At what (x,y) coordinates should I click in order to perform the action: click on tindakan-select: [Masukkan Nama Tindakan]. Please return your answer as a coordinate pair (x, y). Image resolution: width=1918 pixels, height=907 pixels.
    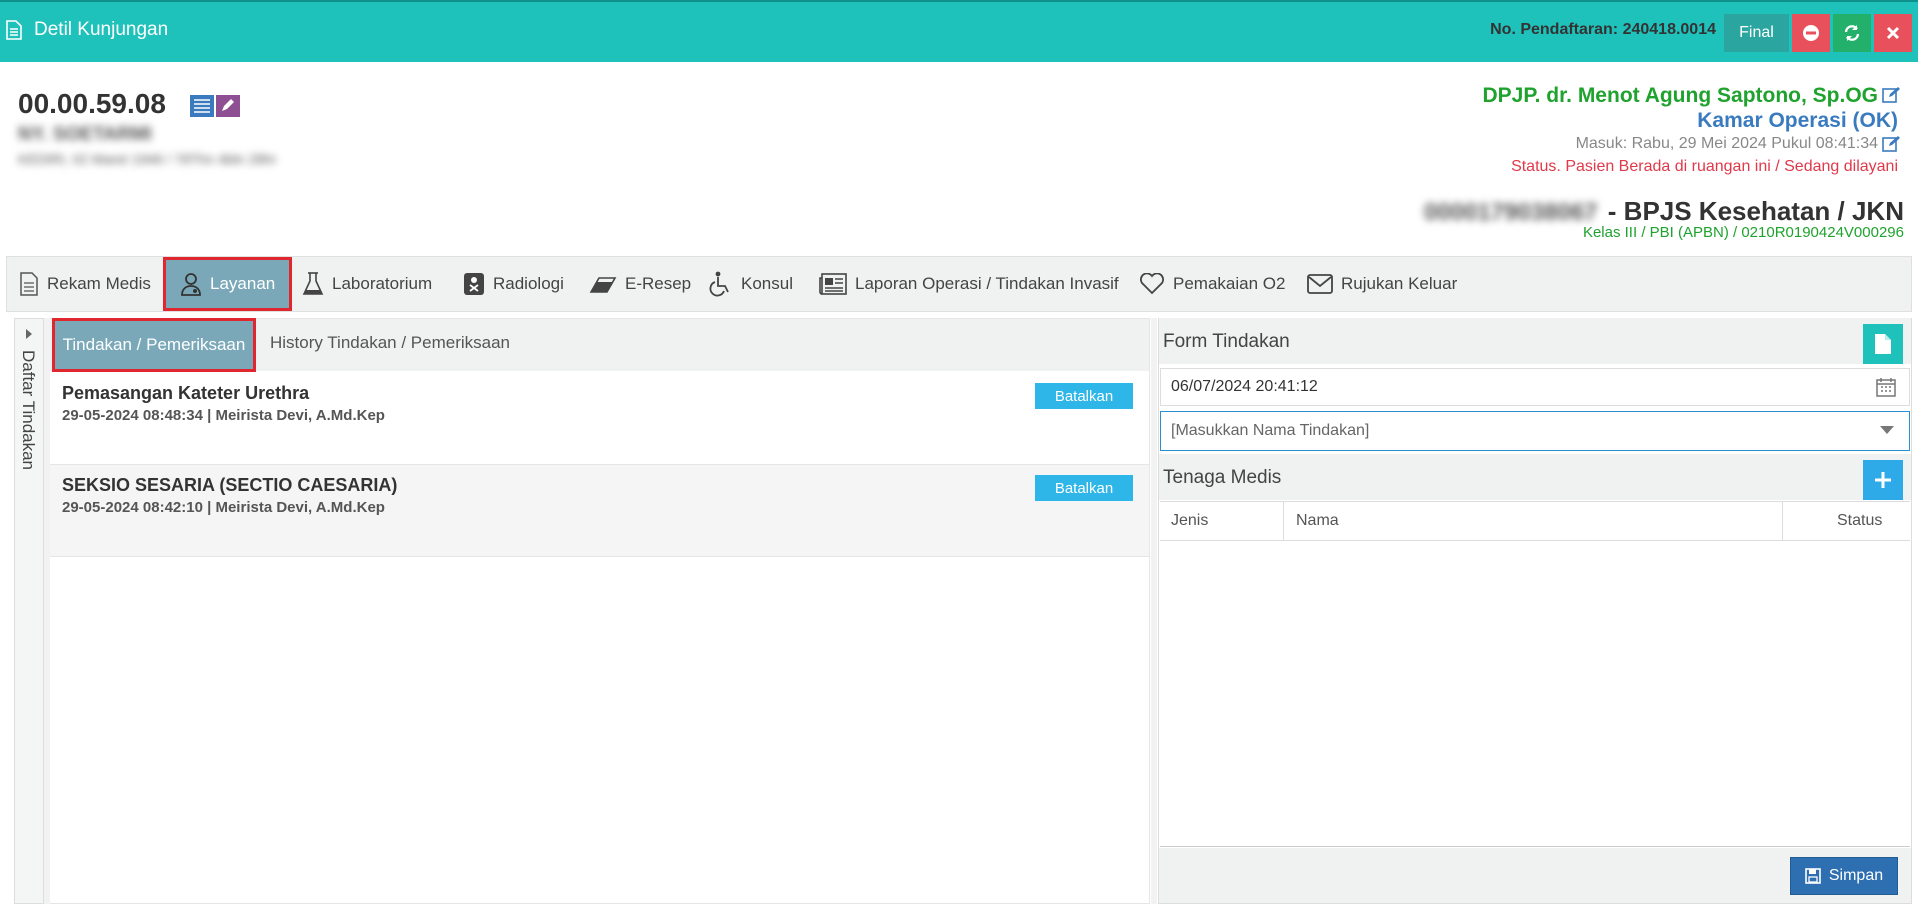
    Looking at the image, I should click on (1535, 431).